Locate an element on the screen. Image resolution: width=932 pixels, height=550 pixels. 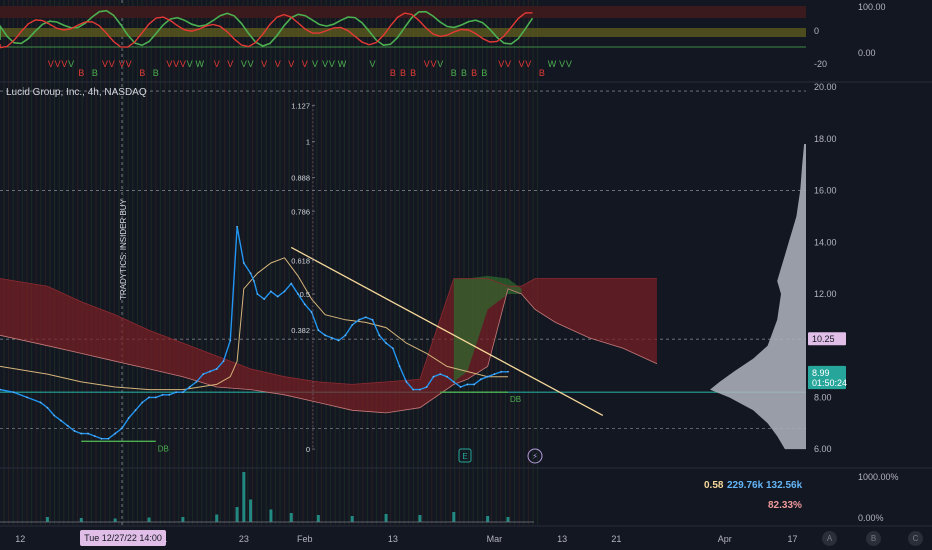
price-axis-tick: 20.00 is located at coordinates (825, 87).